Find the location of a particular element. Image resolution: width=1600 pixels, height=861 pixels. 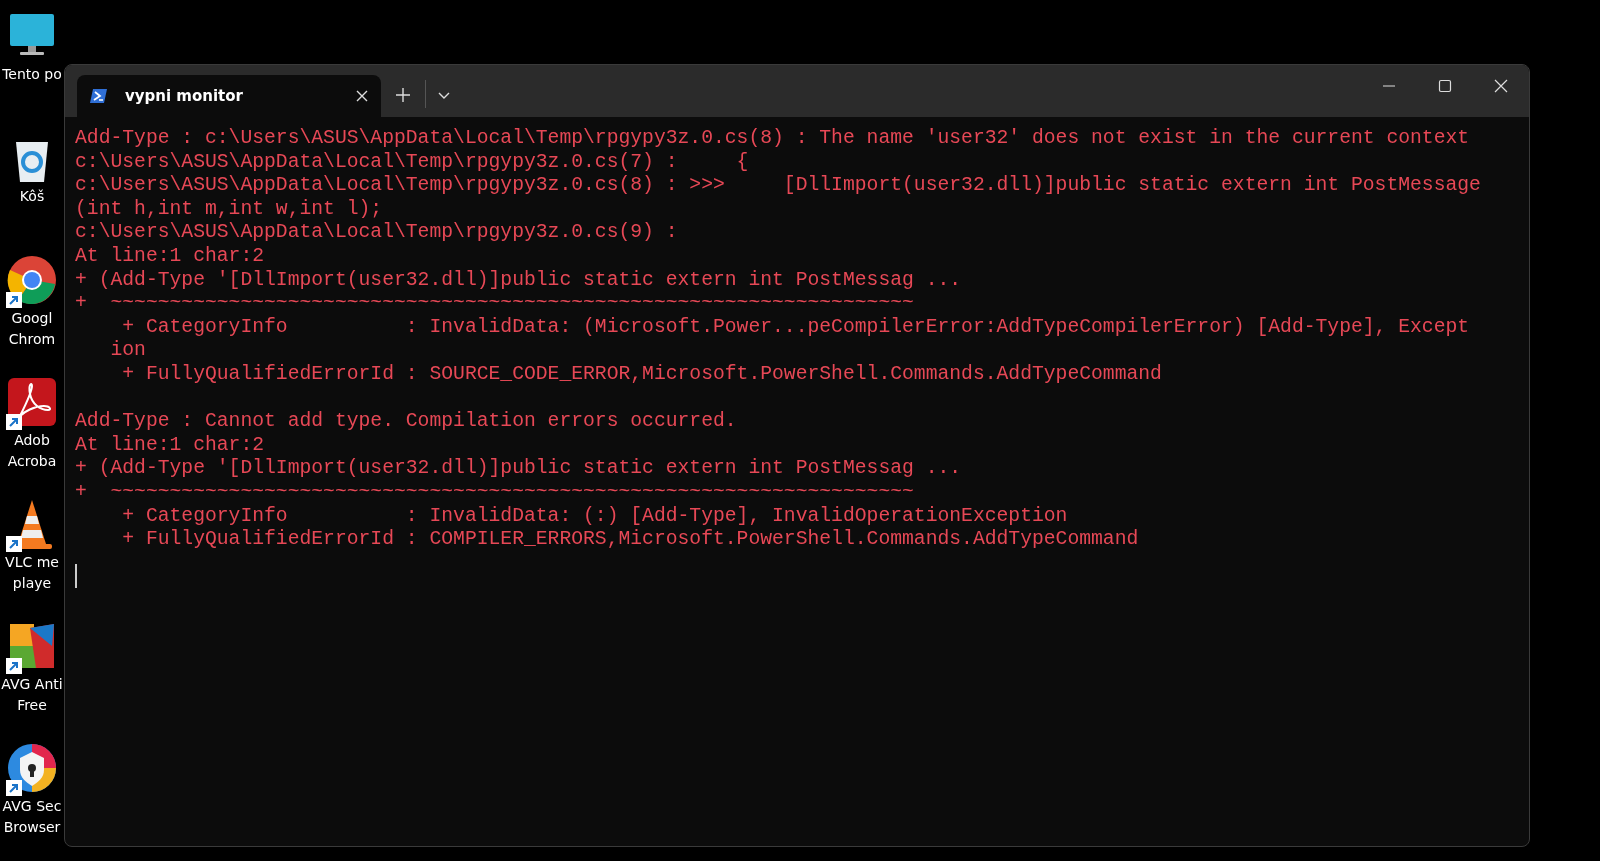

desktop-icon-label: Kôš is located at coordinates (32, 196).